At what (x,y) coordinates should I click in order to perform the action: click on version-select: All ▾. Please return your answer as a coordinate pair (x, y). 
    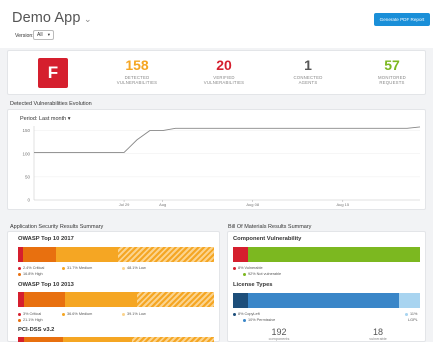
    Looking at the image, I should click on (43, 35).